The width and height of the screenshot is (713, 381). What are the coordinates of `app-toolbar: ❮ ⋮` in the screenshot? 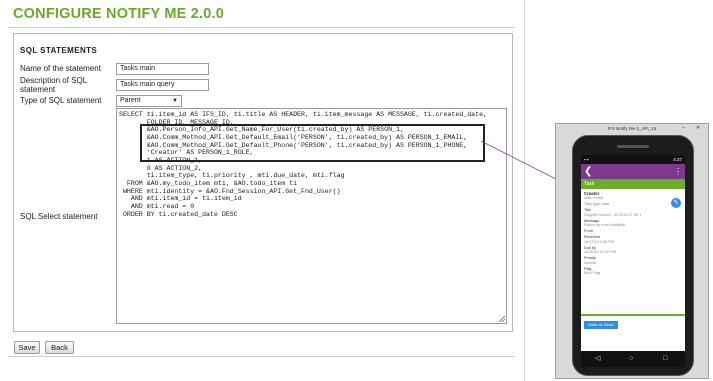 It's located at (633, 171).